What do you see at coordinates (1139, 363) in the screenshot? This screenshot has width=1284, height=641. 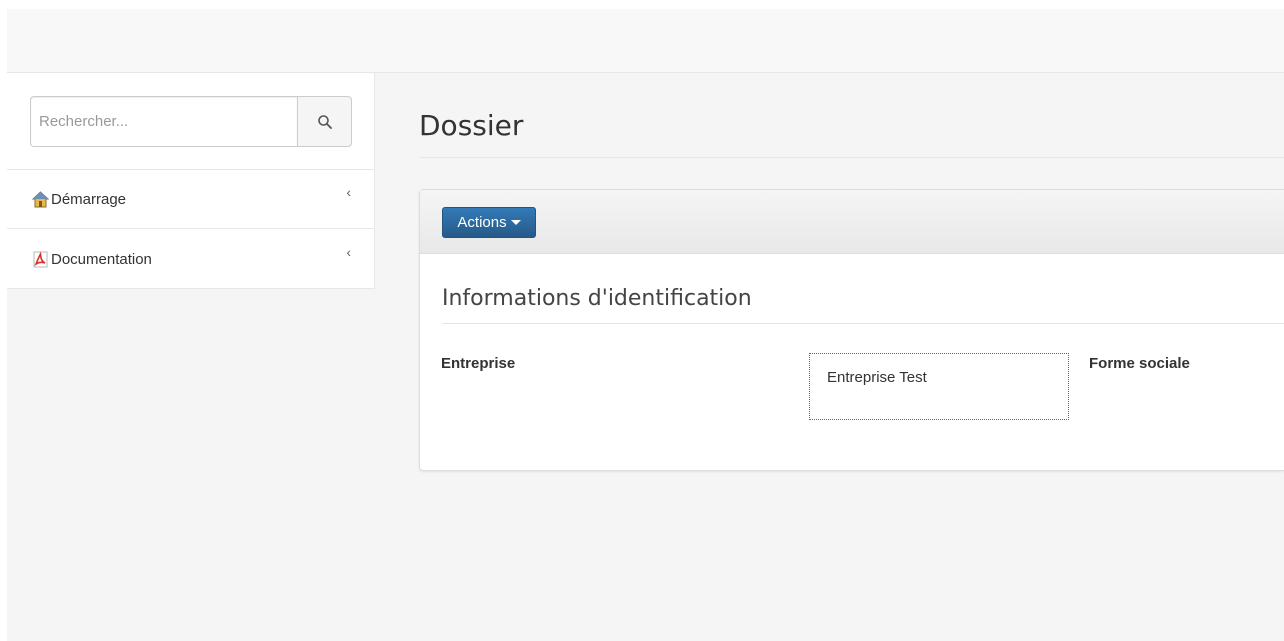 I see `field-label-forme-sociale: Forme sociale` at bounding box center [1139, 363].